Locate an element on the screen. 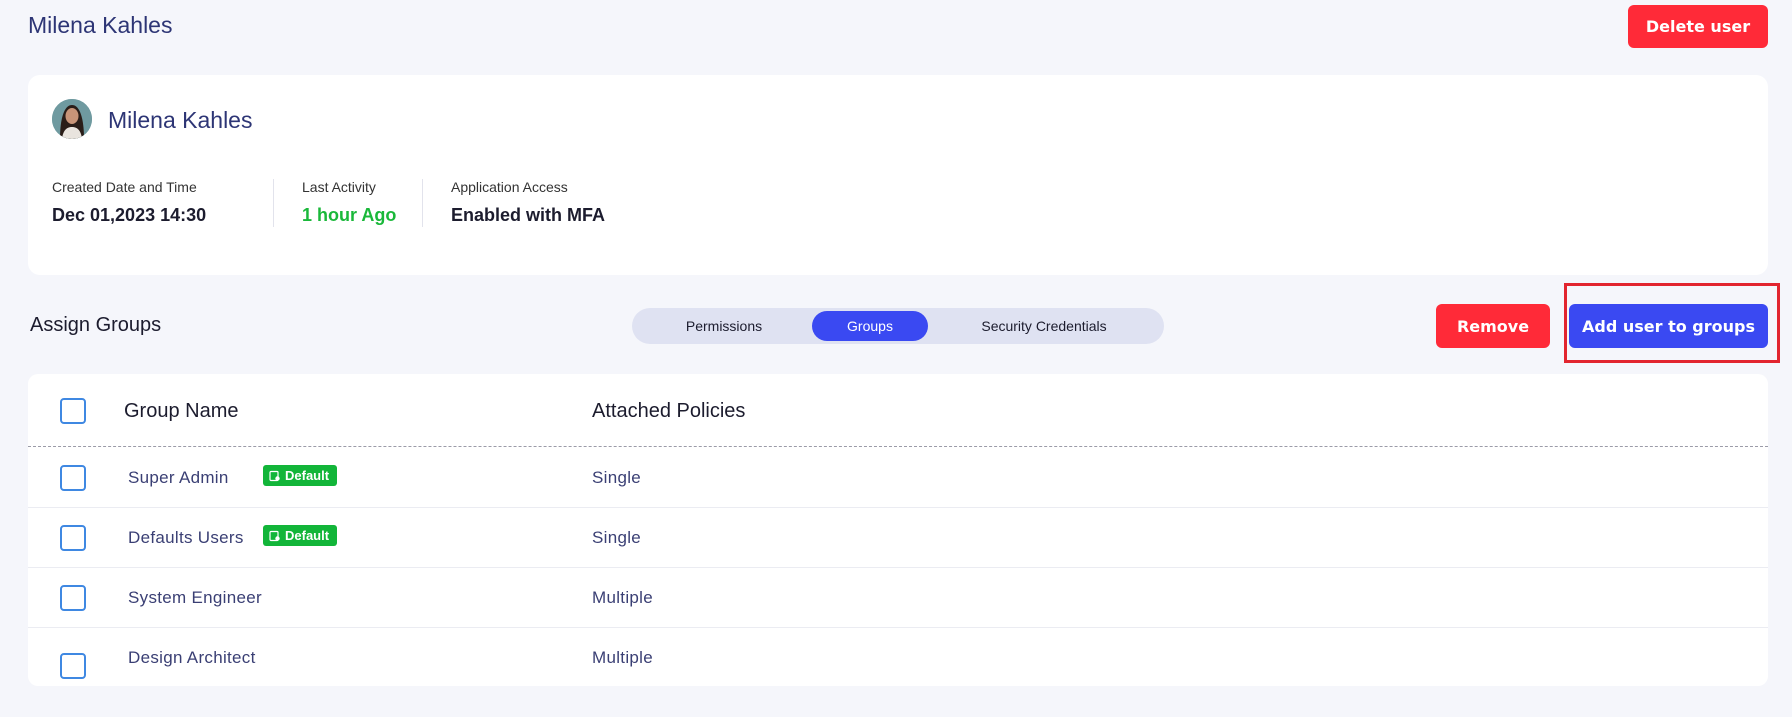 The image size is (1792, 717). remove-button: Remove is located at coordinates (1493, 326).